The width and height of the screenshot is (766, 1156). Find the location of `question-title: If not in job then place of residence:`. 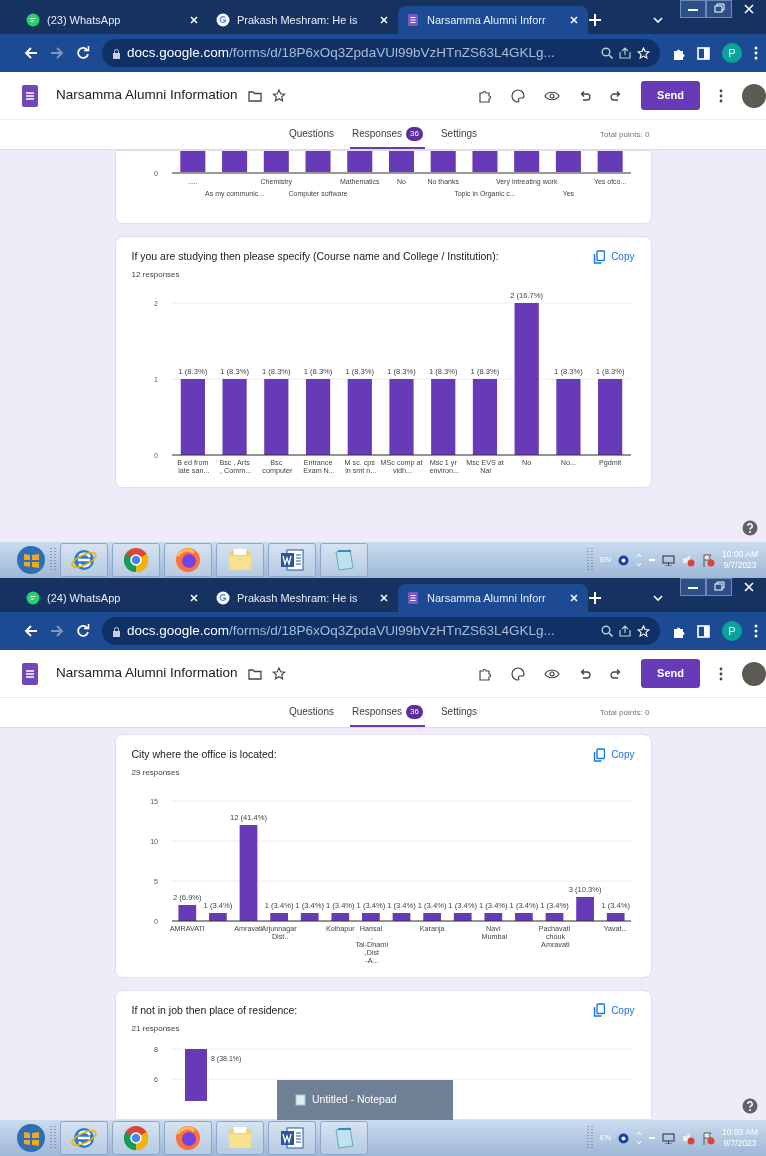

question-title: If not in job then place of residence: is located at coordinates (214, 1010).